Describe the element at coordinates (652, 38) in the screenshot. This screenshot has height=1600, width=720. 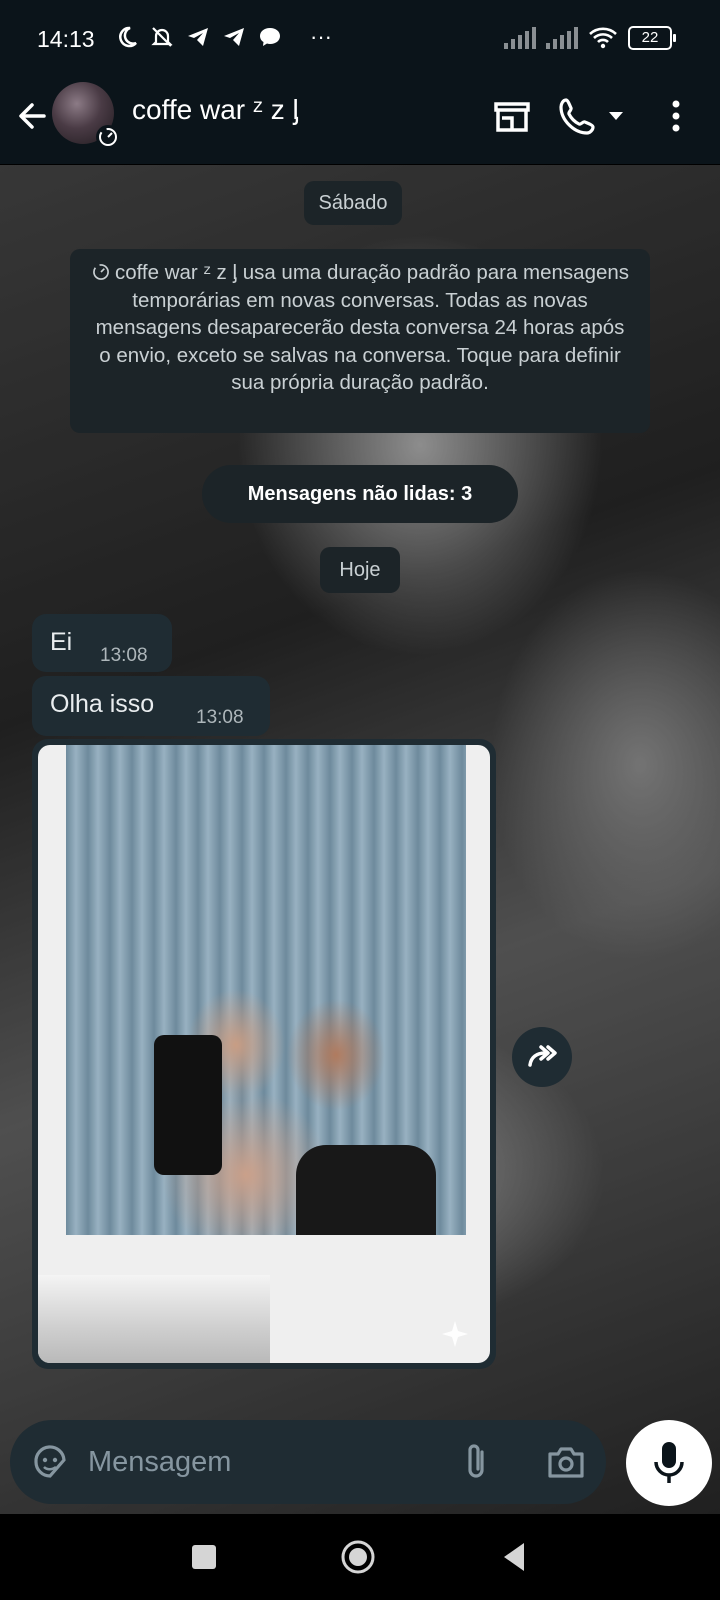
I see `battery-icon: 22` at that location.